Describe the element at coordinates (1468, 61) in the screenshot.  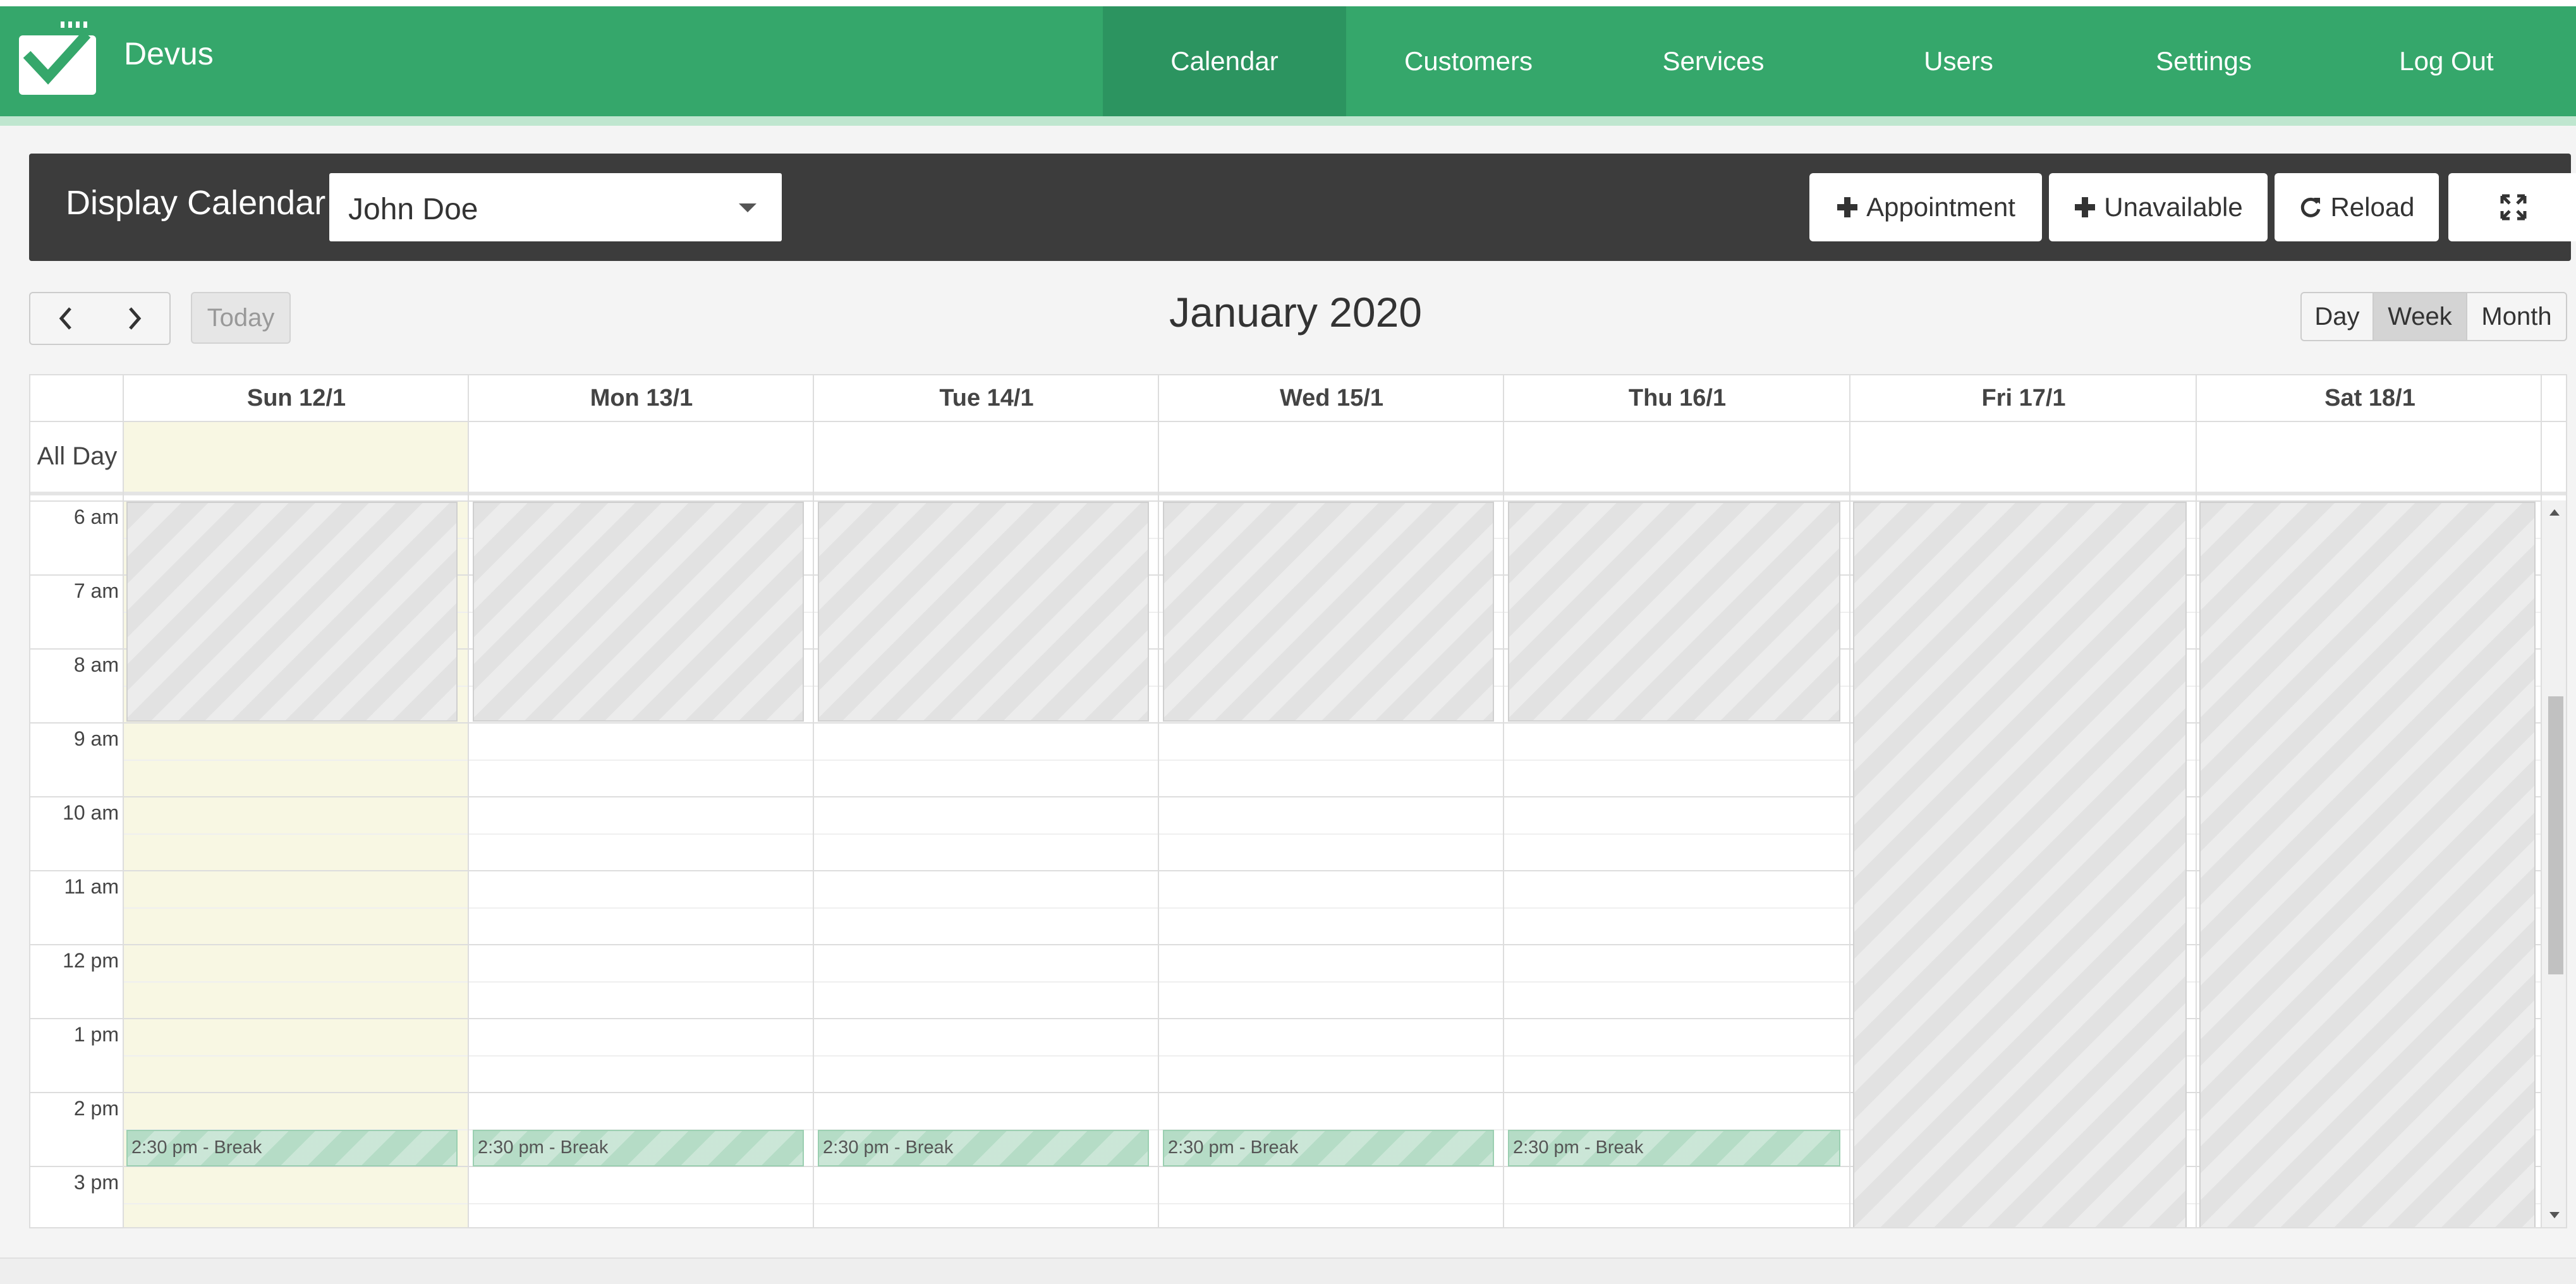
I see `nav-customers: Customers` at that location.